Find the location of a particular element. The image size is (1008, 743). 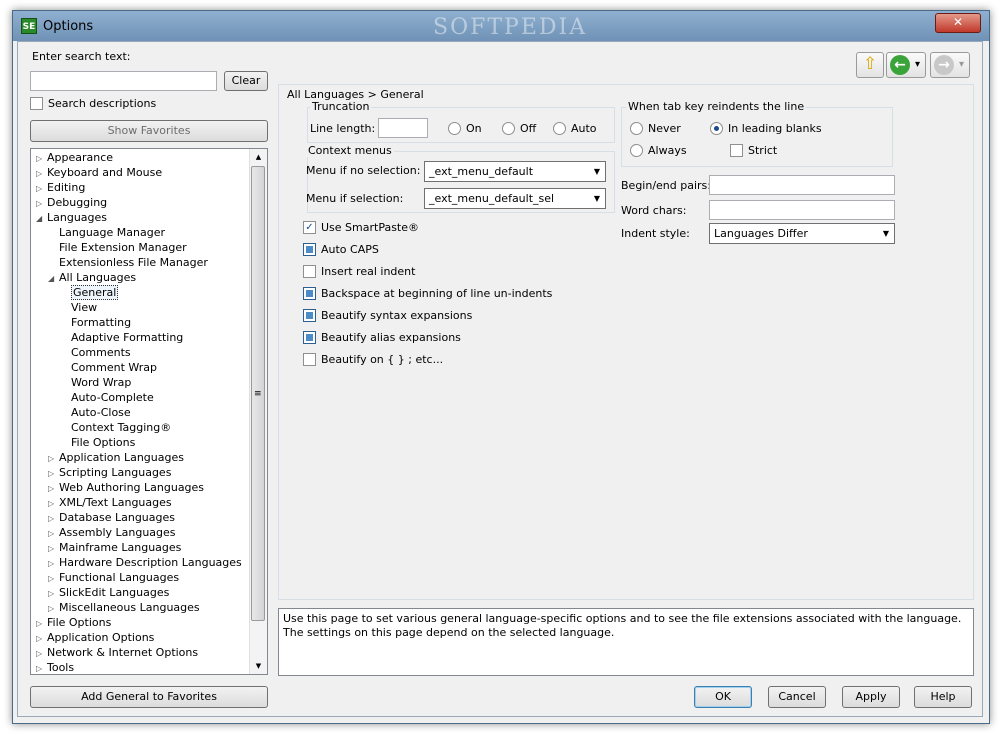

add-to-favorites-button: Add General to Favorites is located at coordinates (149, 697).